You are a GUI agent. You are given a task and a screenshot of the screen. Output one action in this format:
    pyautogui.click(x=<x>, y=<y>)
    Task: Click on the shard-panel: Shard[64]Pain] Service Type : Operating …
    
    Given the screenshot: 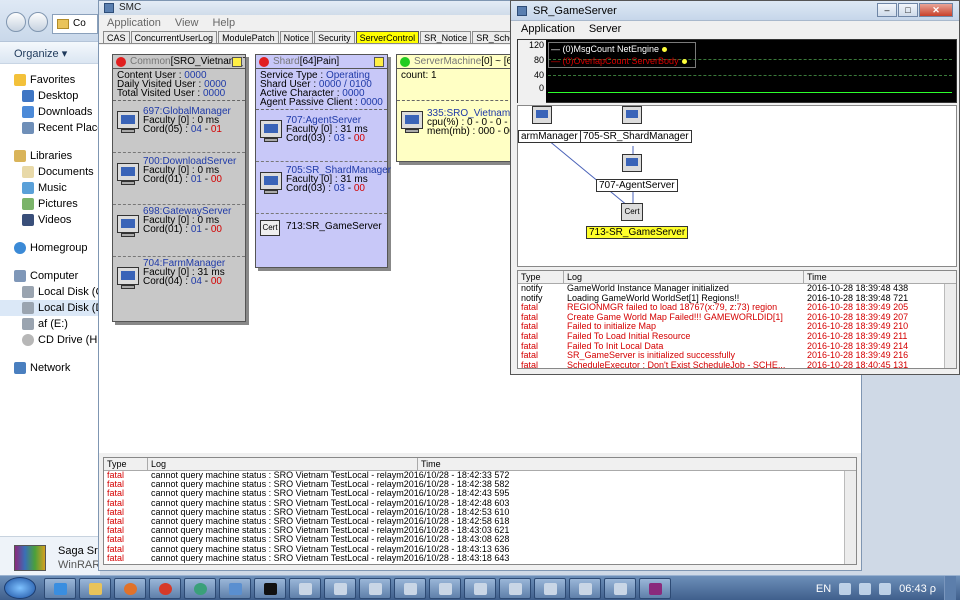 What is the action you would take?
    pyautogui.click(x=323, y=161)
    